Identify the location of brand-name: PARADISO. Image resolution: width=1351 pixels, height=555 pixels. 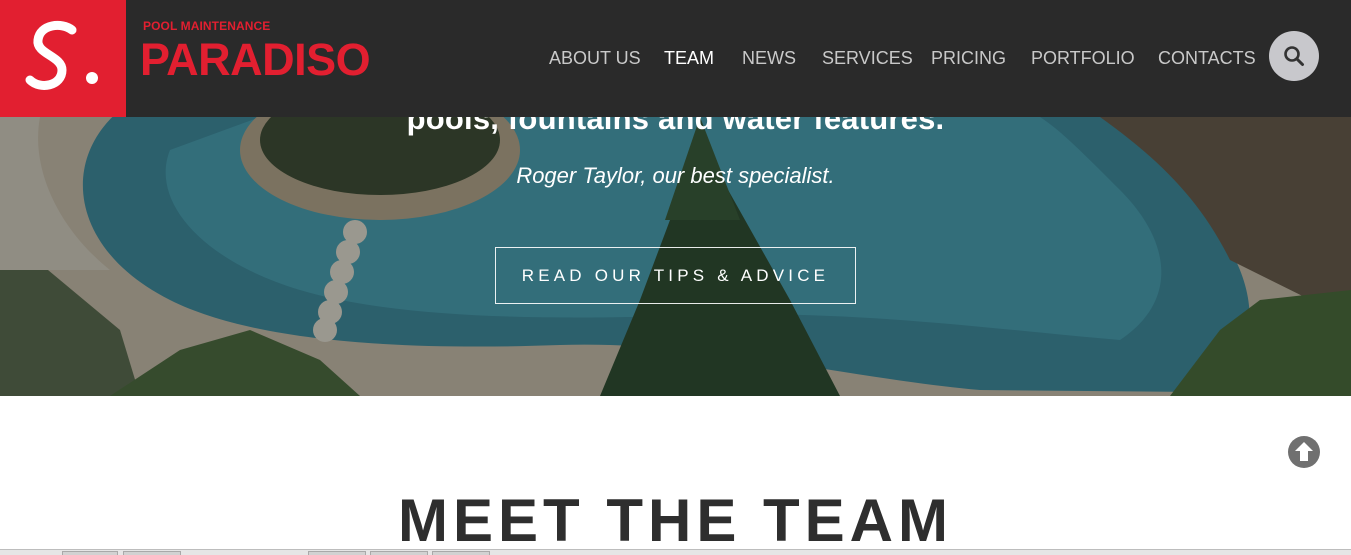
(255, 60).